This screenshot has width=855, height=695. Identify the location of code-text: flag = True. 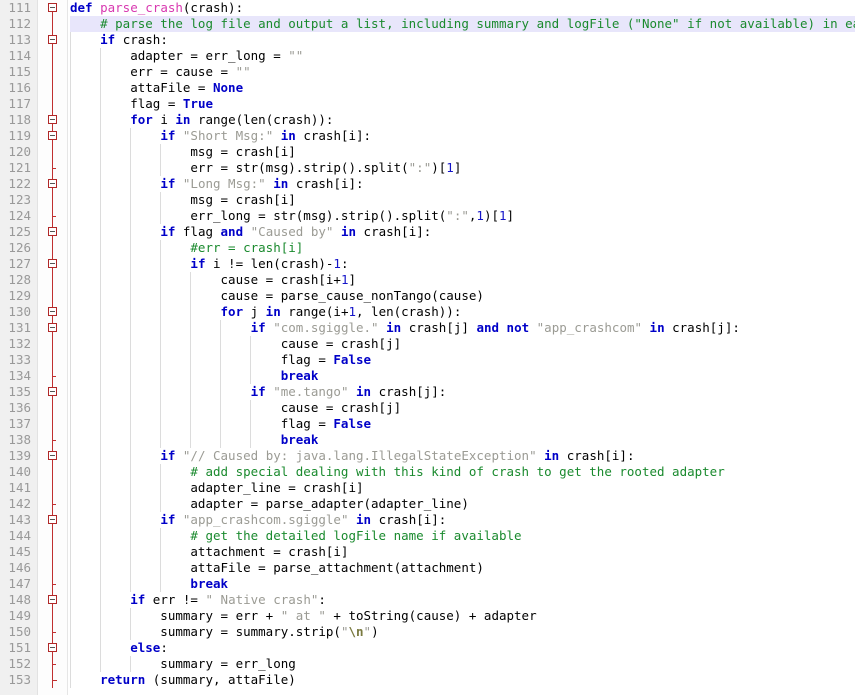
(141, 104).